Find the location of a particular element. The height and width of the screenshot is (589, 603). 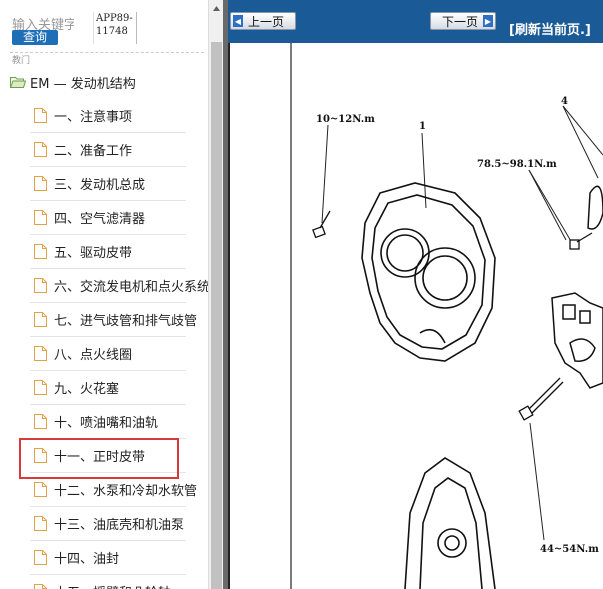

tree-item: 十二、水泵和冷却水软管 is located at coordinates (121, 489).